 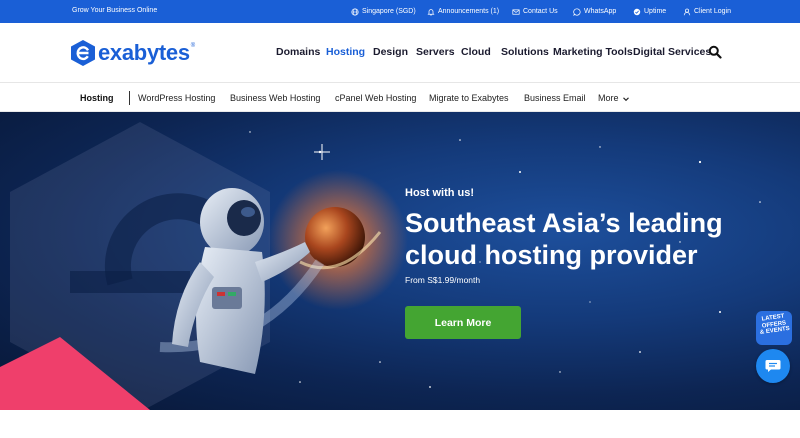 I want to click on contact-us-link: Contact Us, so click(x=535, y=11).